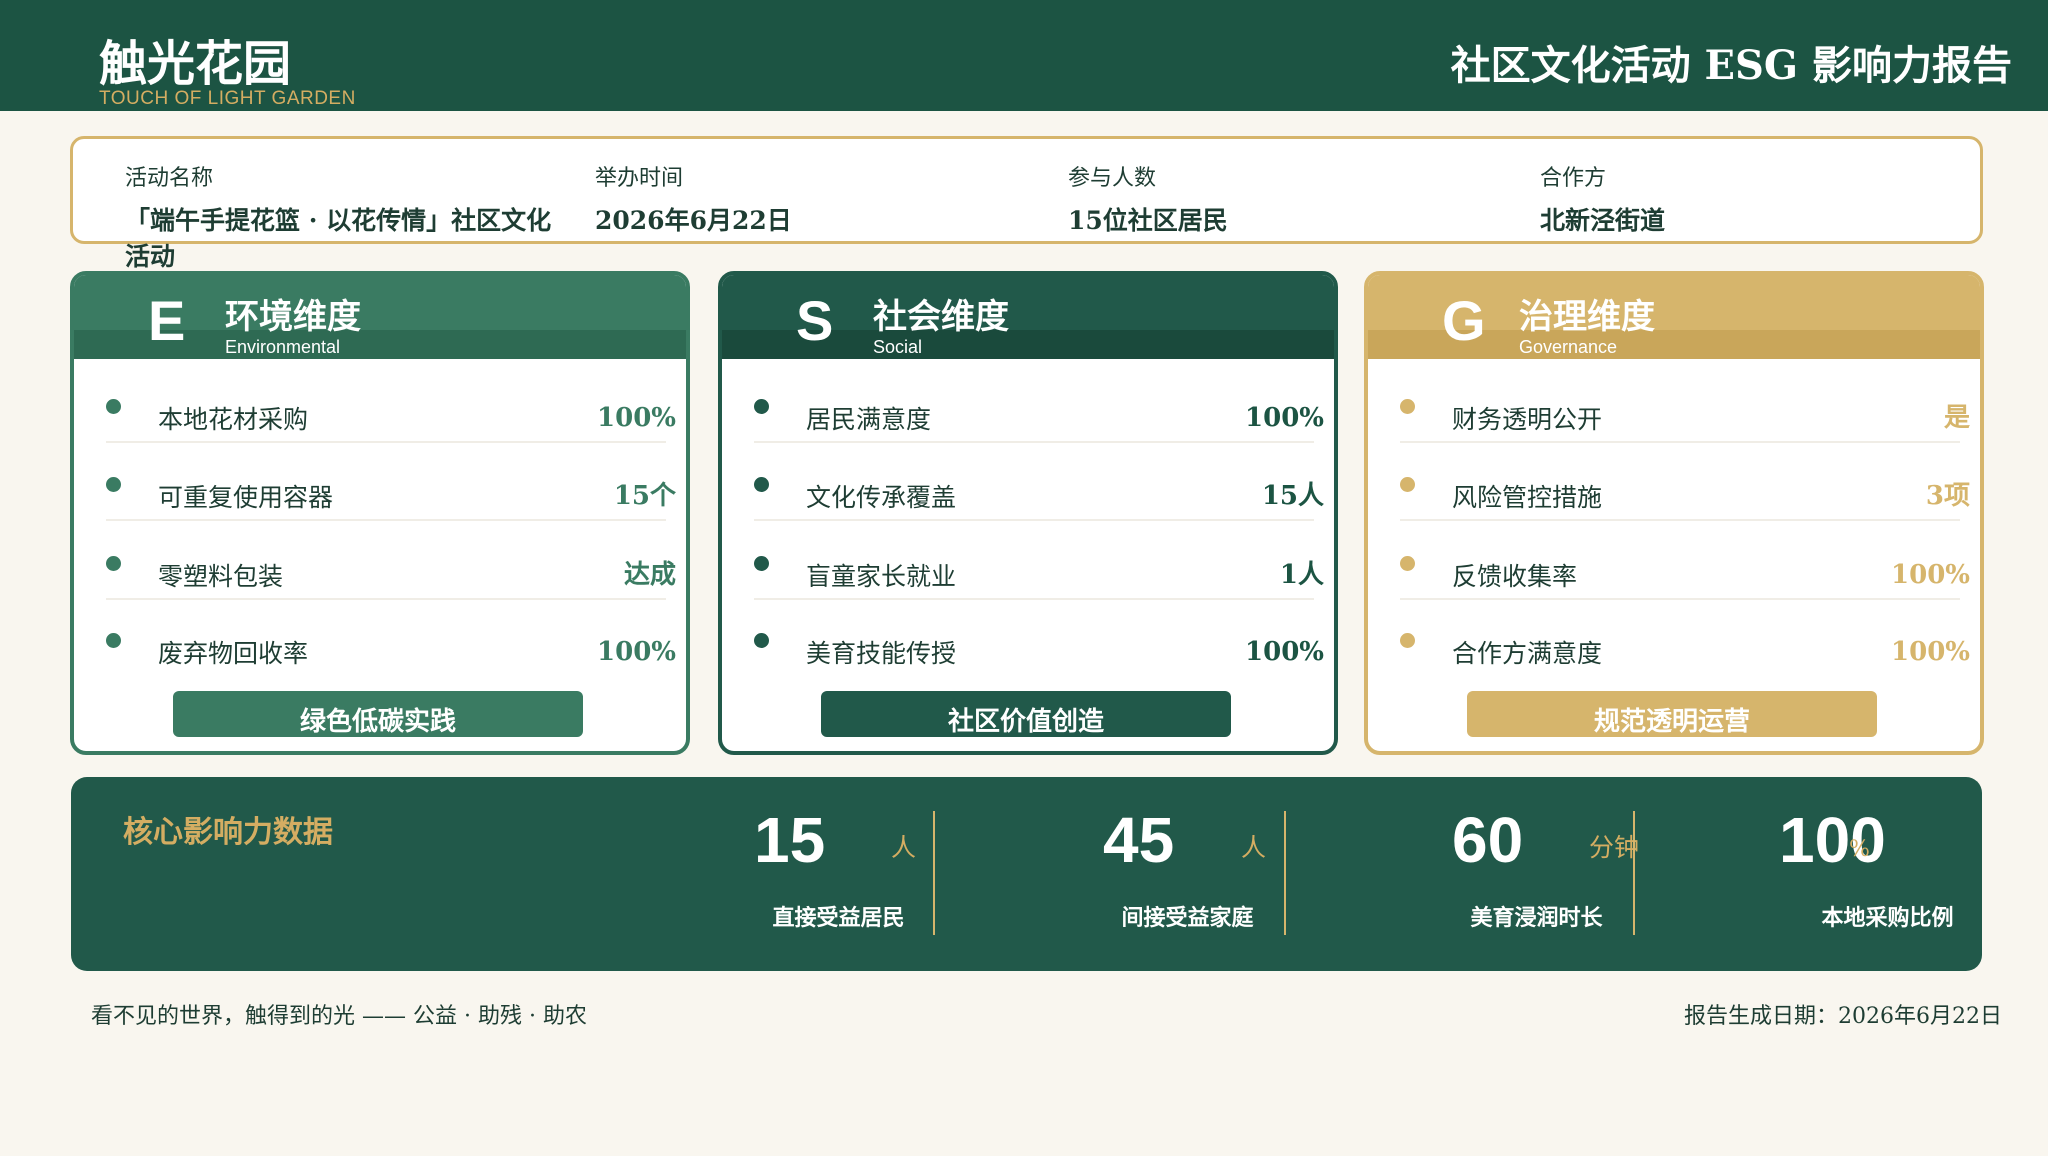  Describe the element at coordinates (1685, 412) in the screenshot. I see `metric-row: 财务透明公开 是` at that location.